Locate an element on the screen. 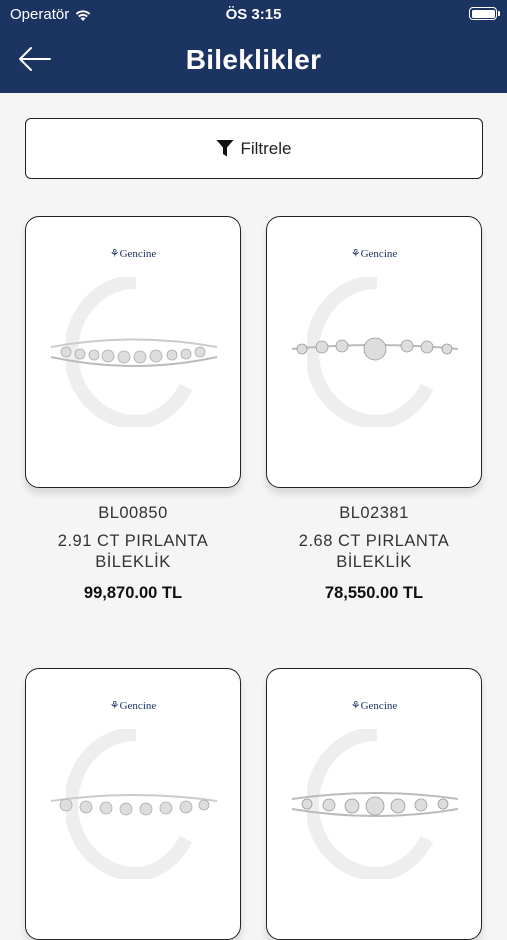 This screenshot has height=940, width=507. clock: ÖS 3:15 is located at coordinates (253, 14).